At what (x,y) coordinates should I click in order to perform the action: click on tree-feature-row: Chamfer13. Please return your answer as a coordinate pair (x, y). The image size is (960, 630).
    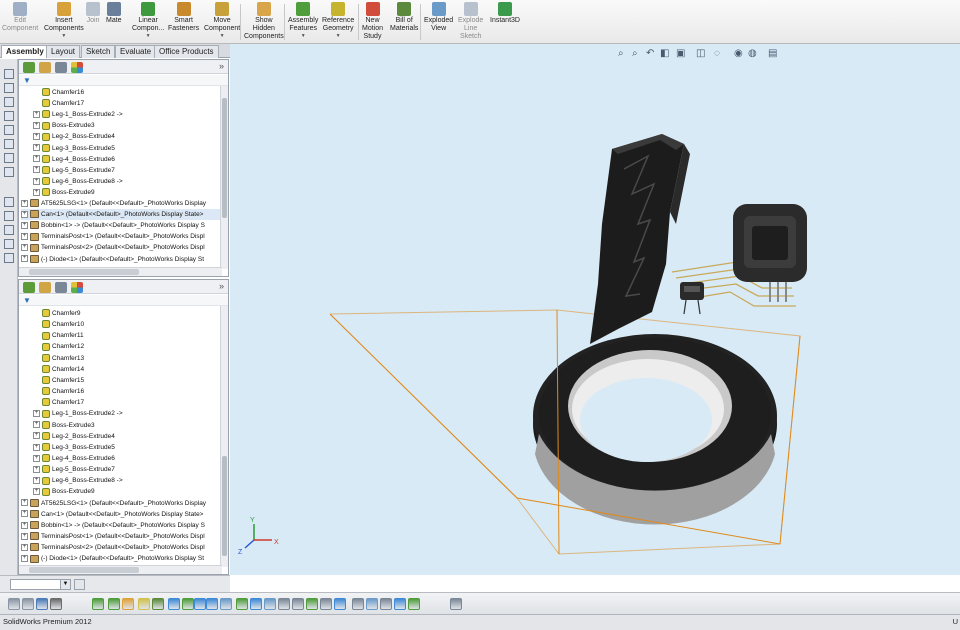
    Looking at the image, I should click on (127, 358).